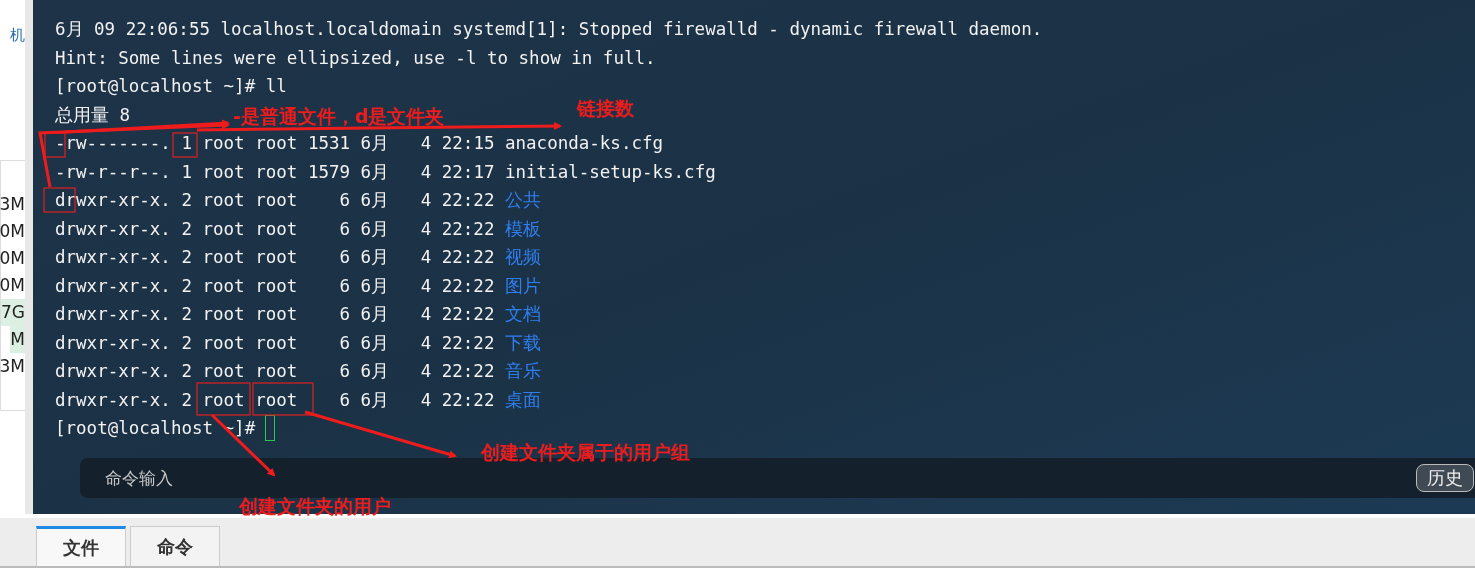 This screenshot has height=568, width=1475. Describe the element at coordinates (305, 478) in the screenshot. I see `command-input: 命令输入` at that location.